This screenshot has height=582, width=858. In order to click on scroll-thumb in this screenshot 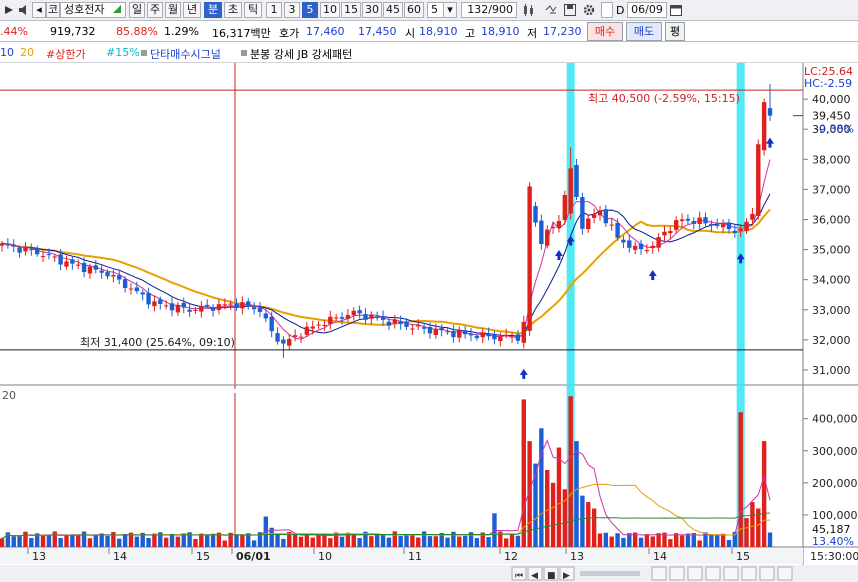, I will do `click(610, 573)`.